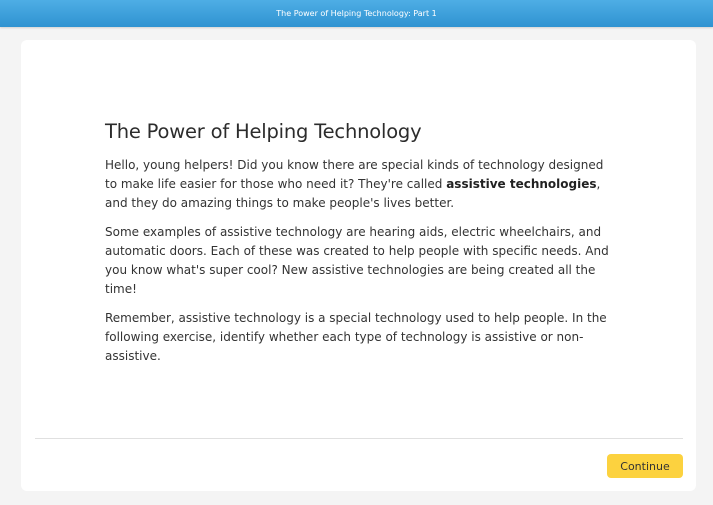 This screenshot has height=505, width=713. Describe the element at coordinates (521, 184) in the screenshot. I see `key-term: assistive technologies` at that location.